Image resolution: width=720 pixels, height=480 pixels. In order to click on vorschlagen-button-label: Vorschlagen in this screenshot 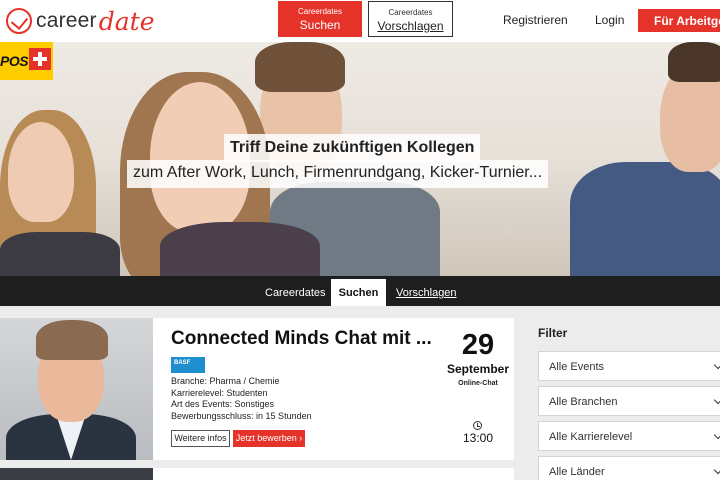, I will do `click(410, 26)`.